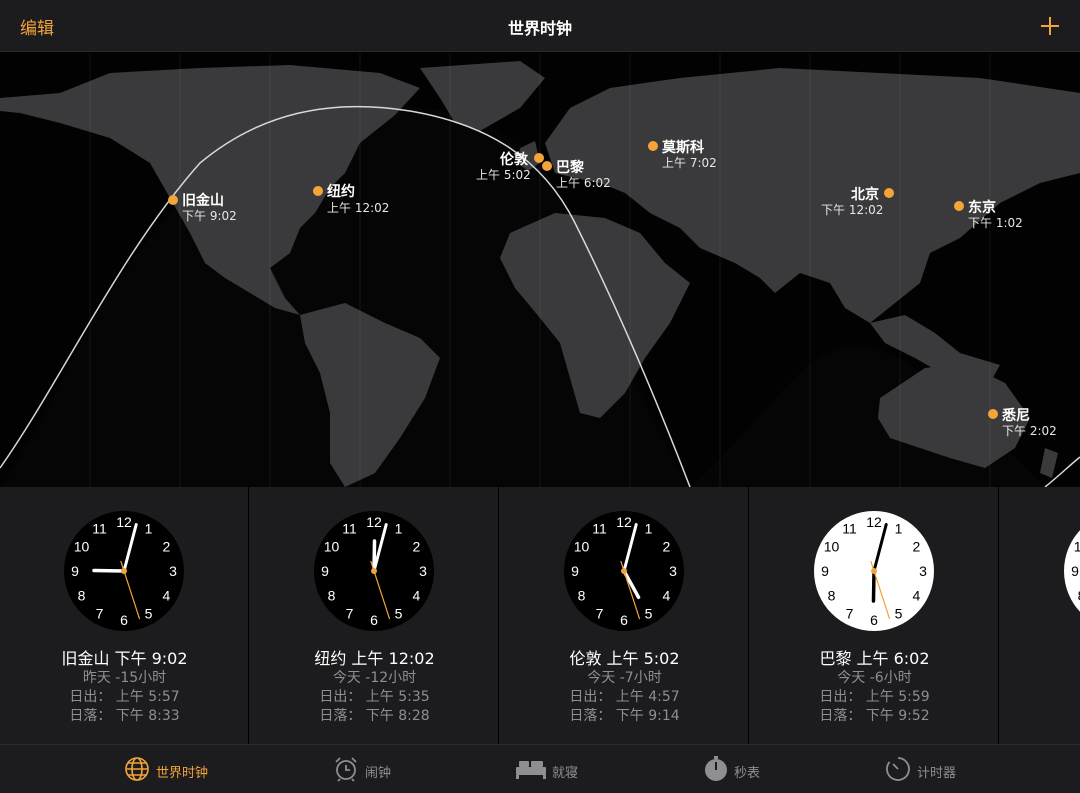  I want to click on tab-label: 世界时钟, so click(182, 773).